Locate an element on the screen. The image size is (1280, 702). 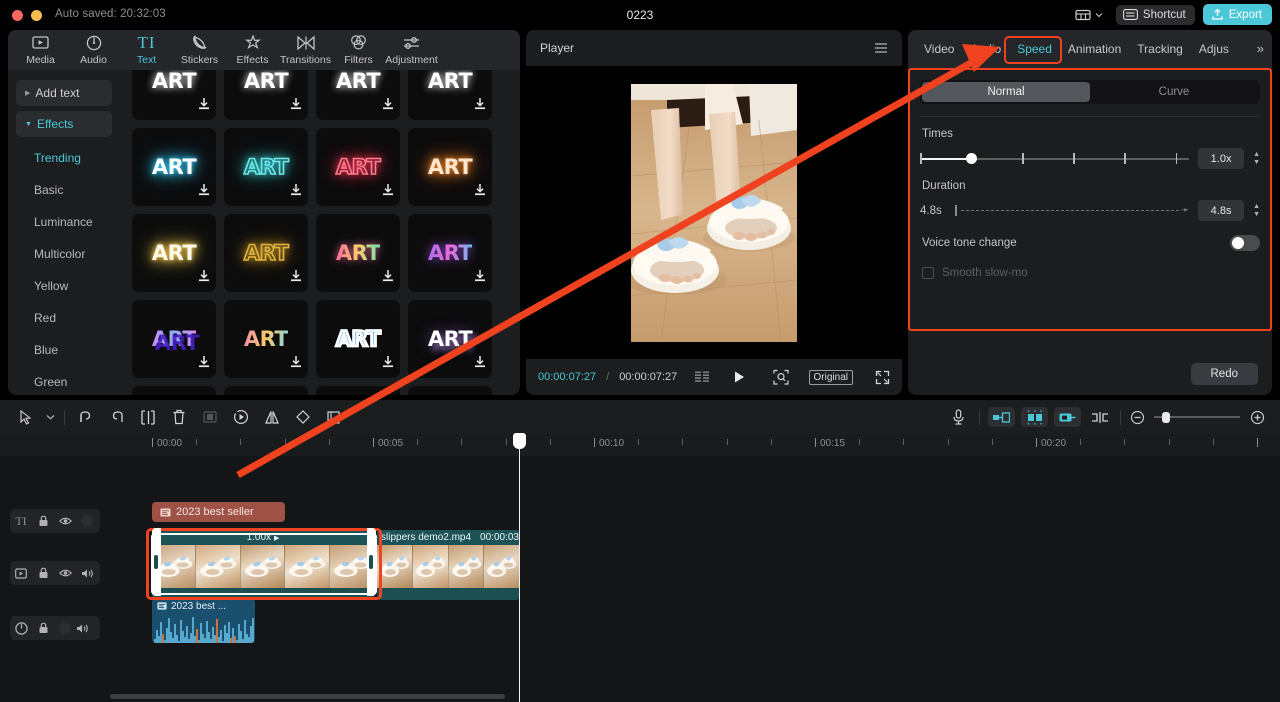
auto-cut-button is located at coordinates (1034, 417).